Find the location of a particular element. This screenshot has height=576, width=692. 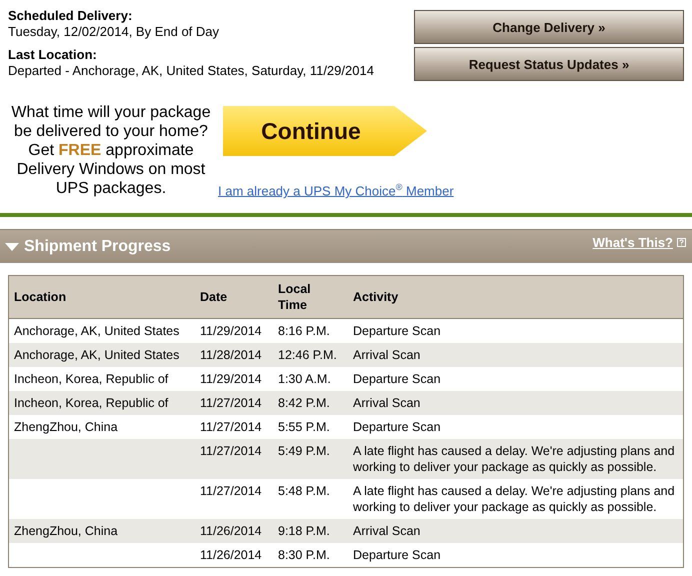

expand-icon is located at coordinates (12, 246).